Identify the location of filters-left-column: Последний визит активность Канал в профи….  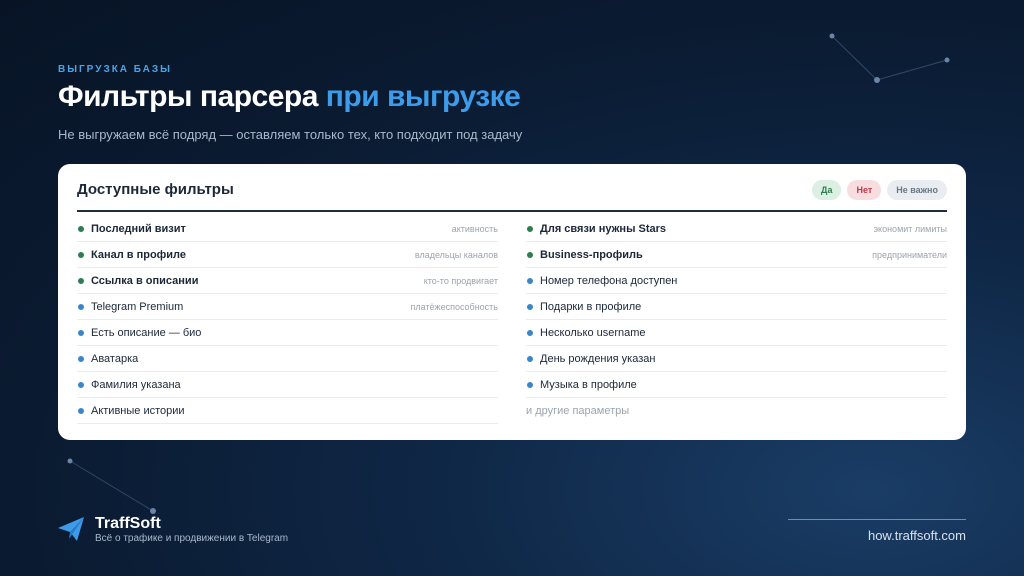
(287, 320).